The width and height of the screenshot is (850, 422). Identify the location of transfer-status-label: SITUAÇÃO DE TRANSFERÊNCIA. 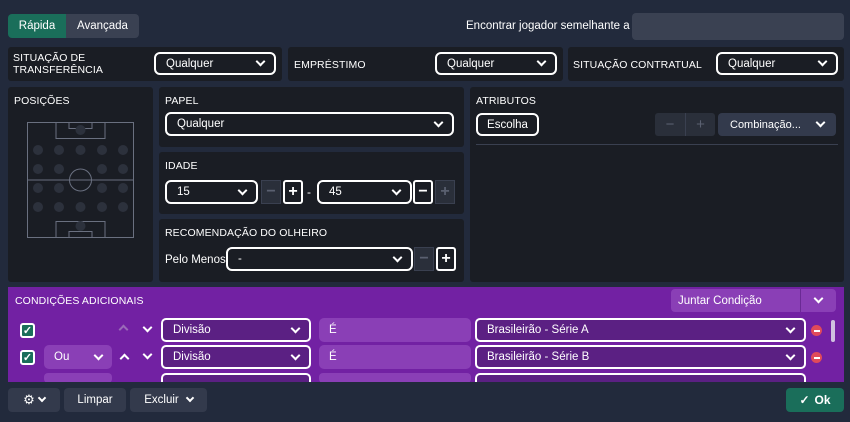
(58, 64).